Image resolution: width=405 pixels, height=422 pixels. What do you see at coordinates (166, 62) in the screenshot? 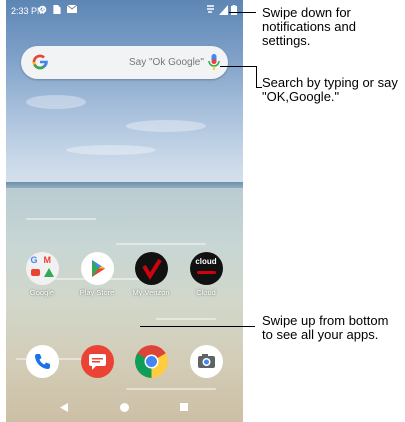
I see `search-placeholder: Say "Ok Google"` at bounding box center [166, 62].